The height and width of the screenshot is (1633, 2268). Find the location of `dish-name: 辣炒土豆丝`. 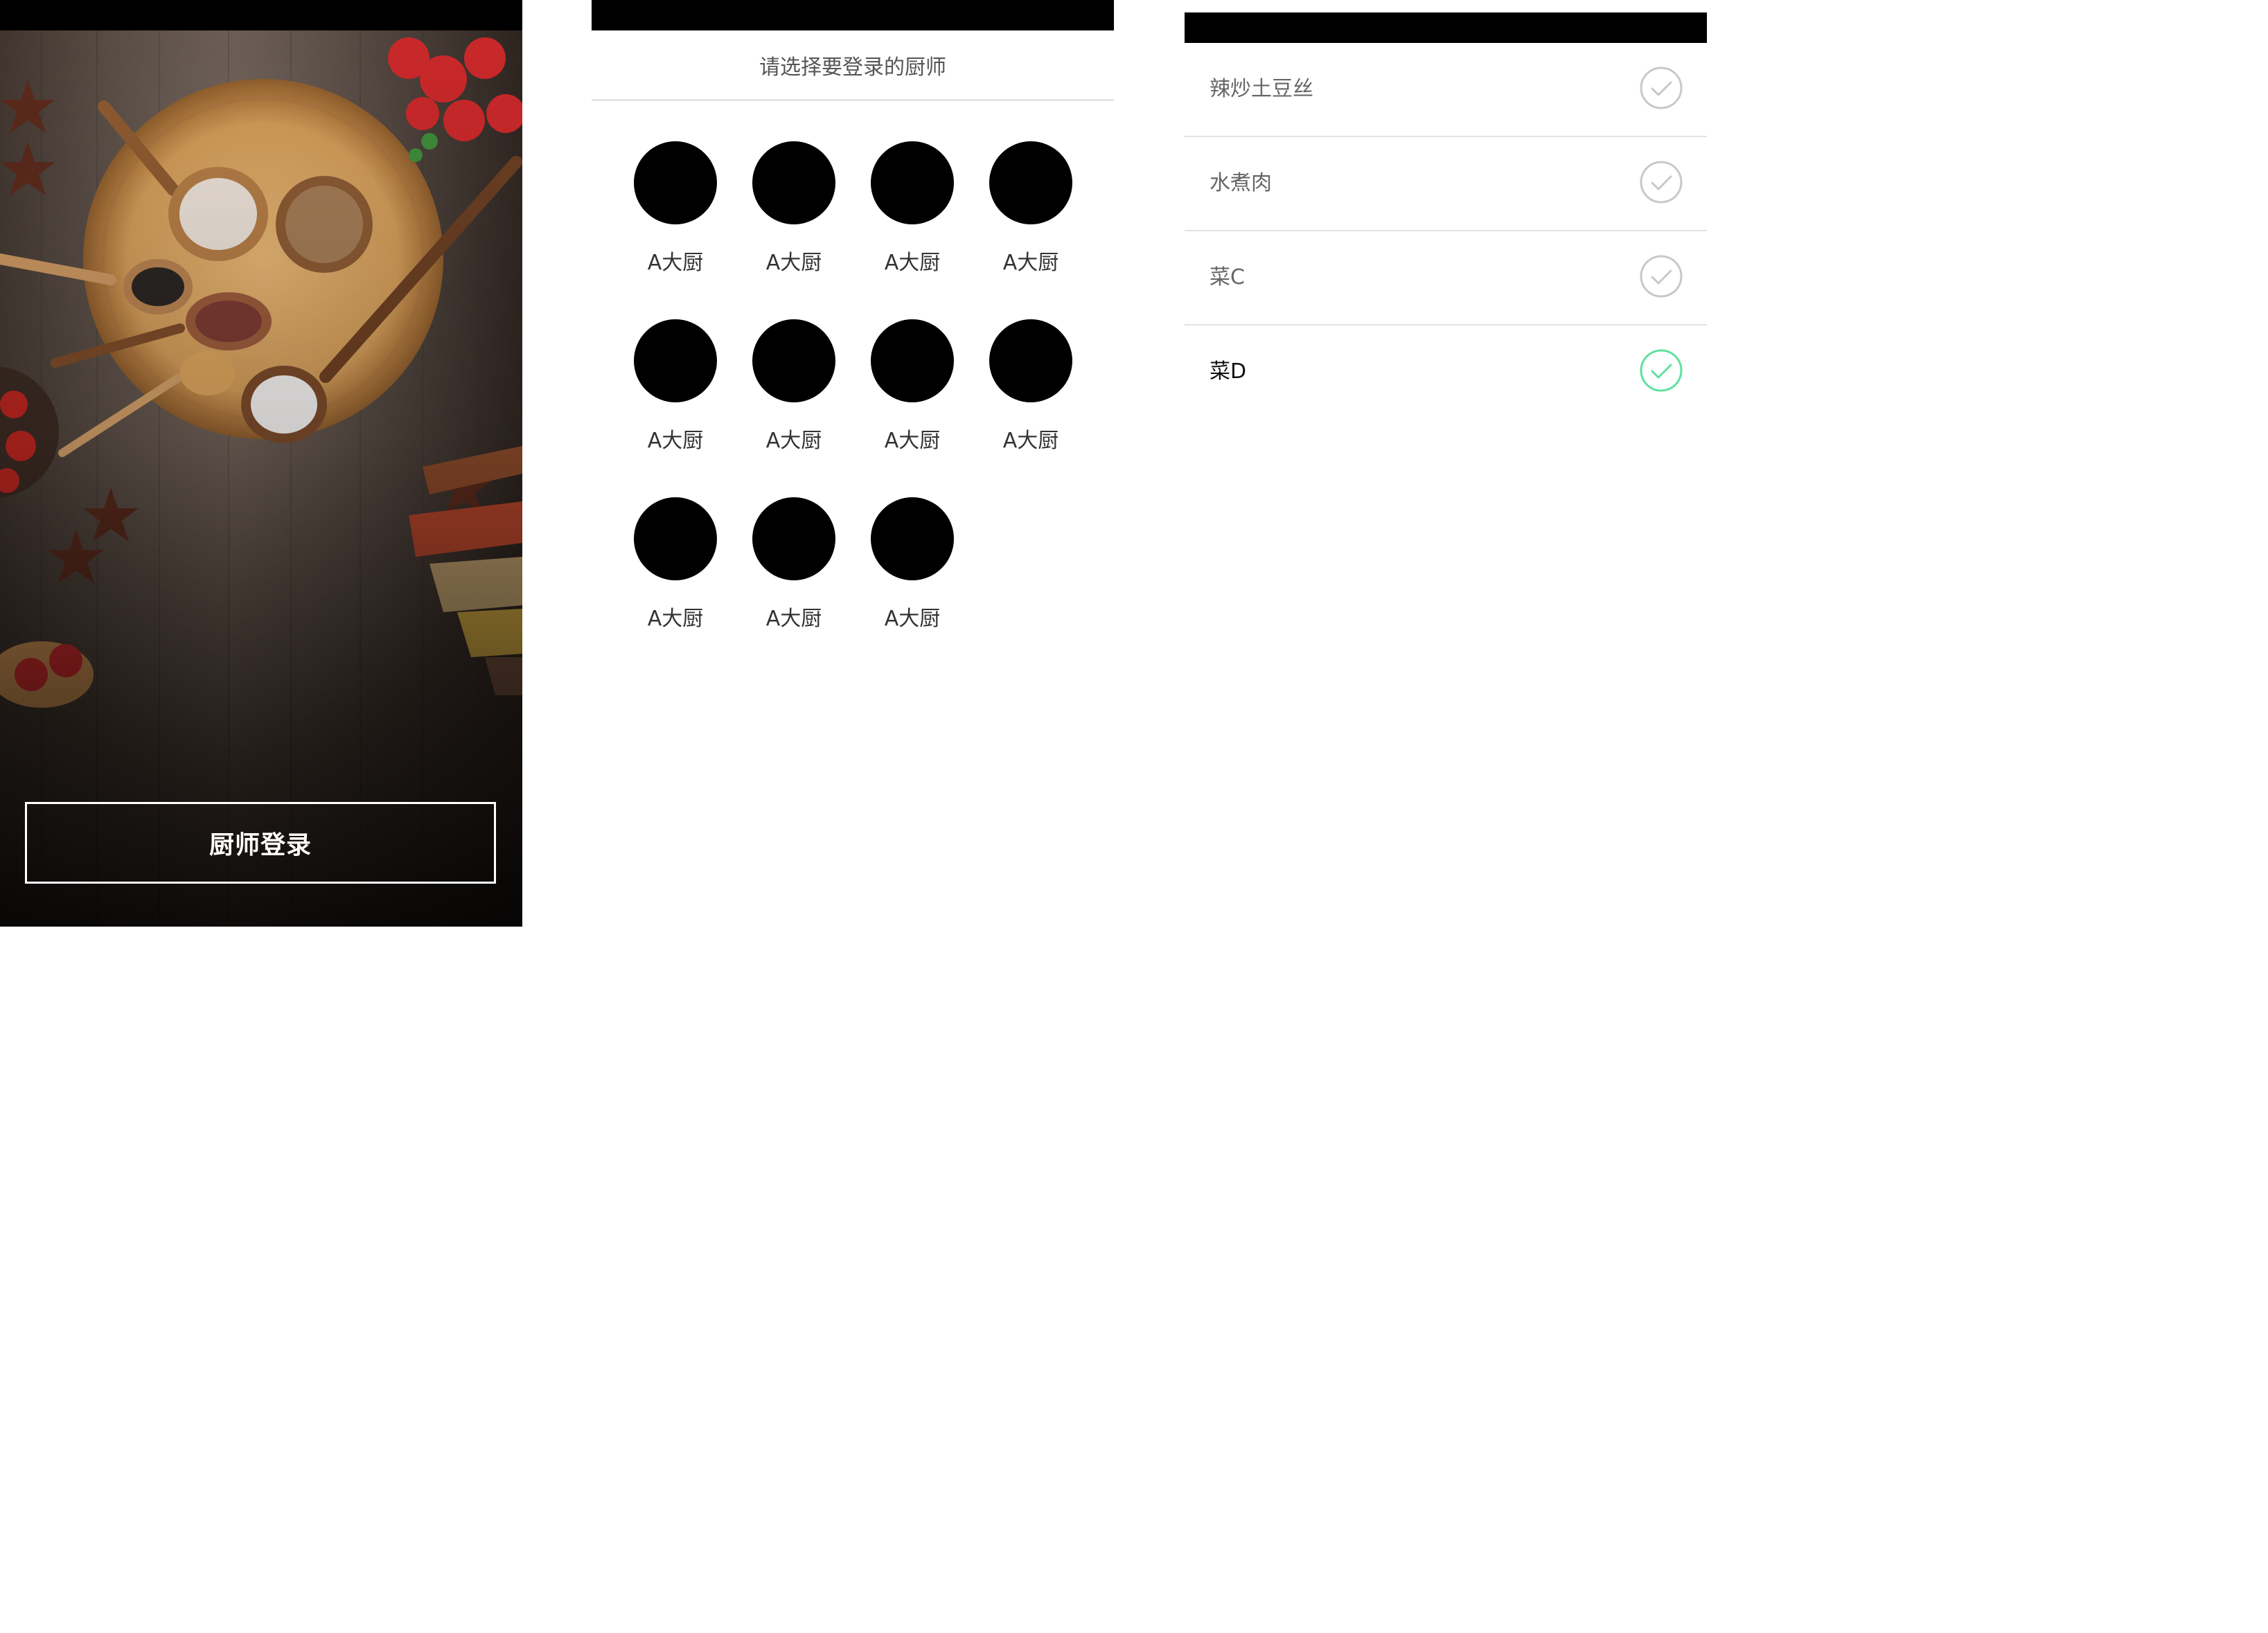

dish-name: 辣炒土豆丝 is located at coordinates (1261, 89).